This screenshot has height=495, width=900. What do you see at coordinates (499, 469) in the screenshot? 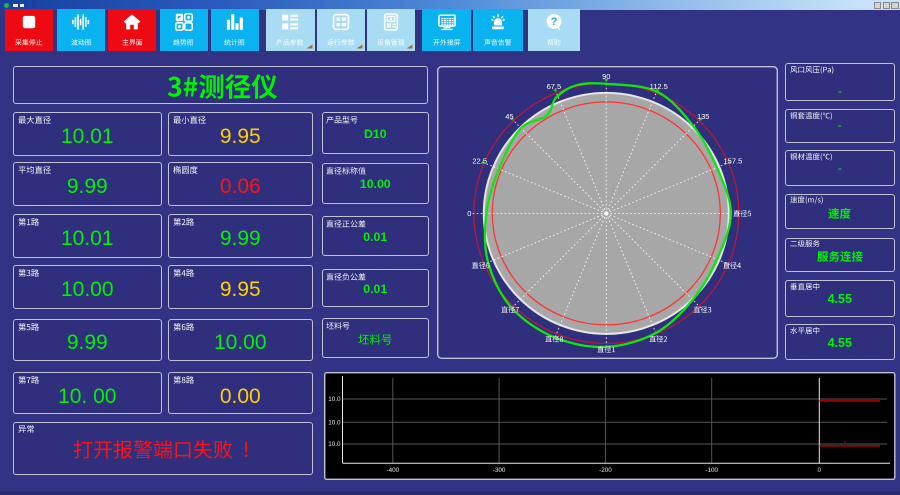
I see `svg-text: -300` at bounding box center [499, 469].